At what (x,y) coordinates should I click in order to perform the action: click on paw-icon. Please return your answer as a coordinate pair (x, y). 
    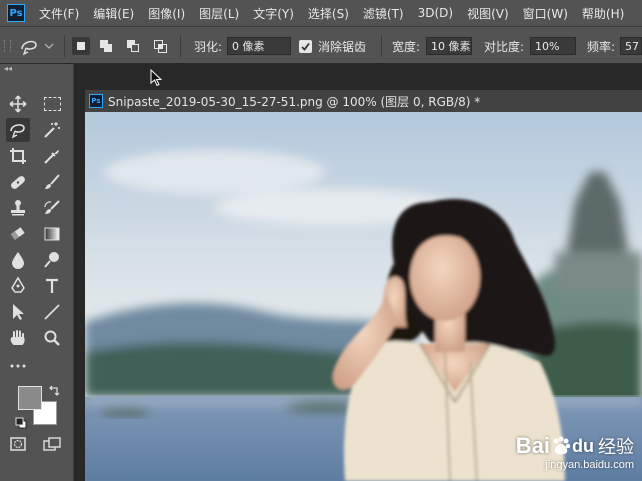
    Looking at the image, I should click on (562, 445).